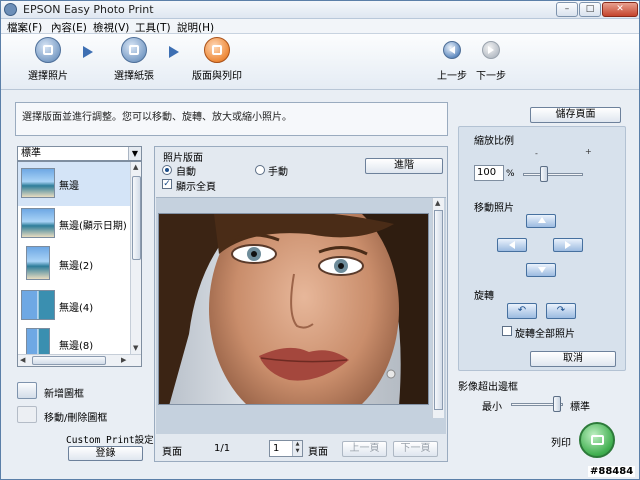 This screenshot has height=480, width=640. Describe the element at coordinates (507, 331) in the screenshot. I see `rotate-all-checkbox` at that location.